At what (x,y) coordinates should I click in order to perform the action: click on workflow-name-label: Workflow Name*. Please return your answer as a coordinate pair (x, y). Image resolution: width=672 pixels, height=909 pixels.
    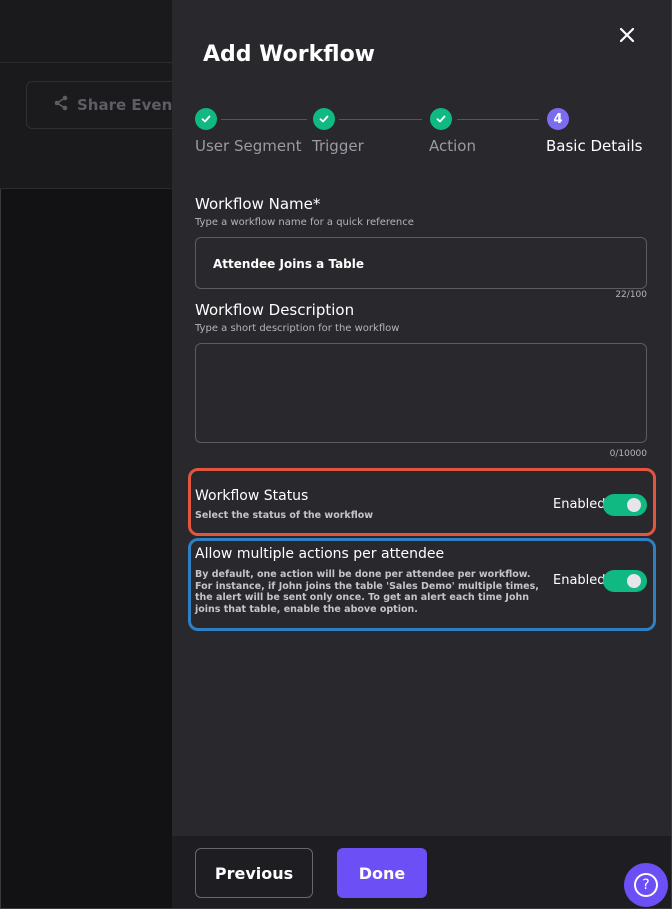
    Looking at the image, I should click on (258, 204).